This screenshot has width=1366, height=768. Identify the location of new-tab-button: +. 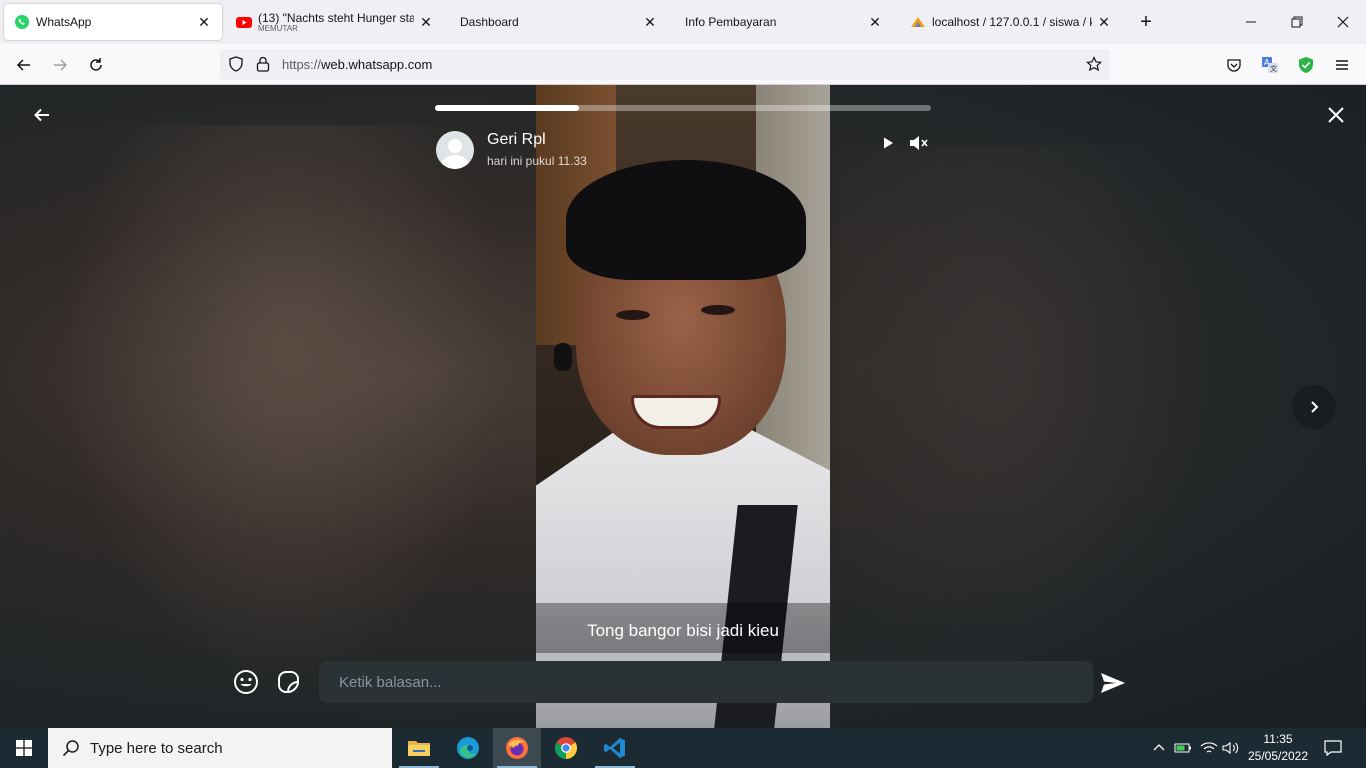
(1146, 22).